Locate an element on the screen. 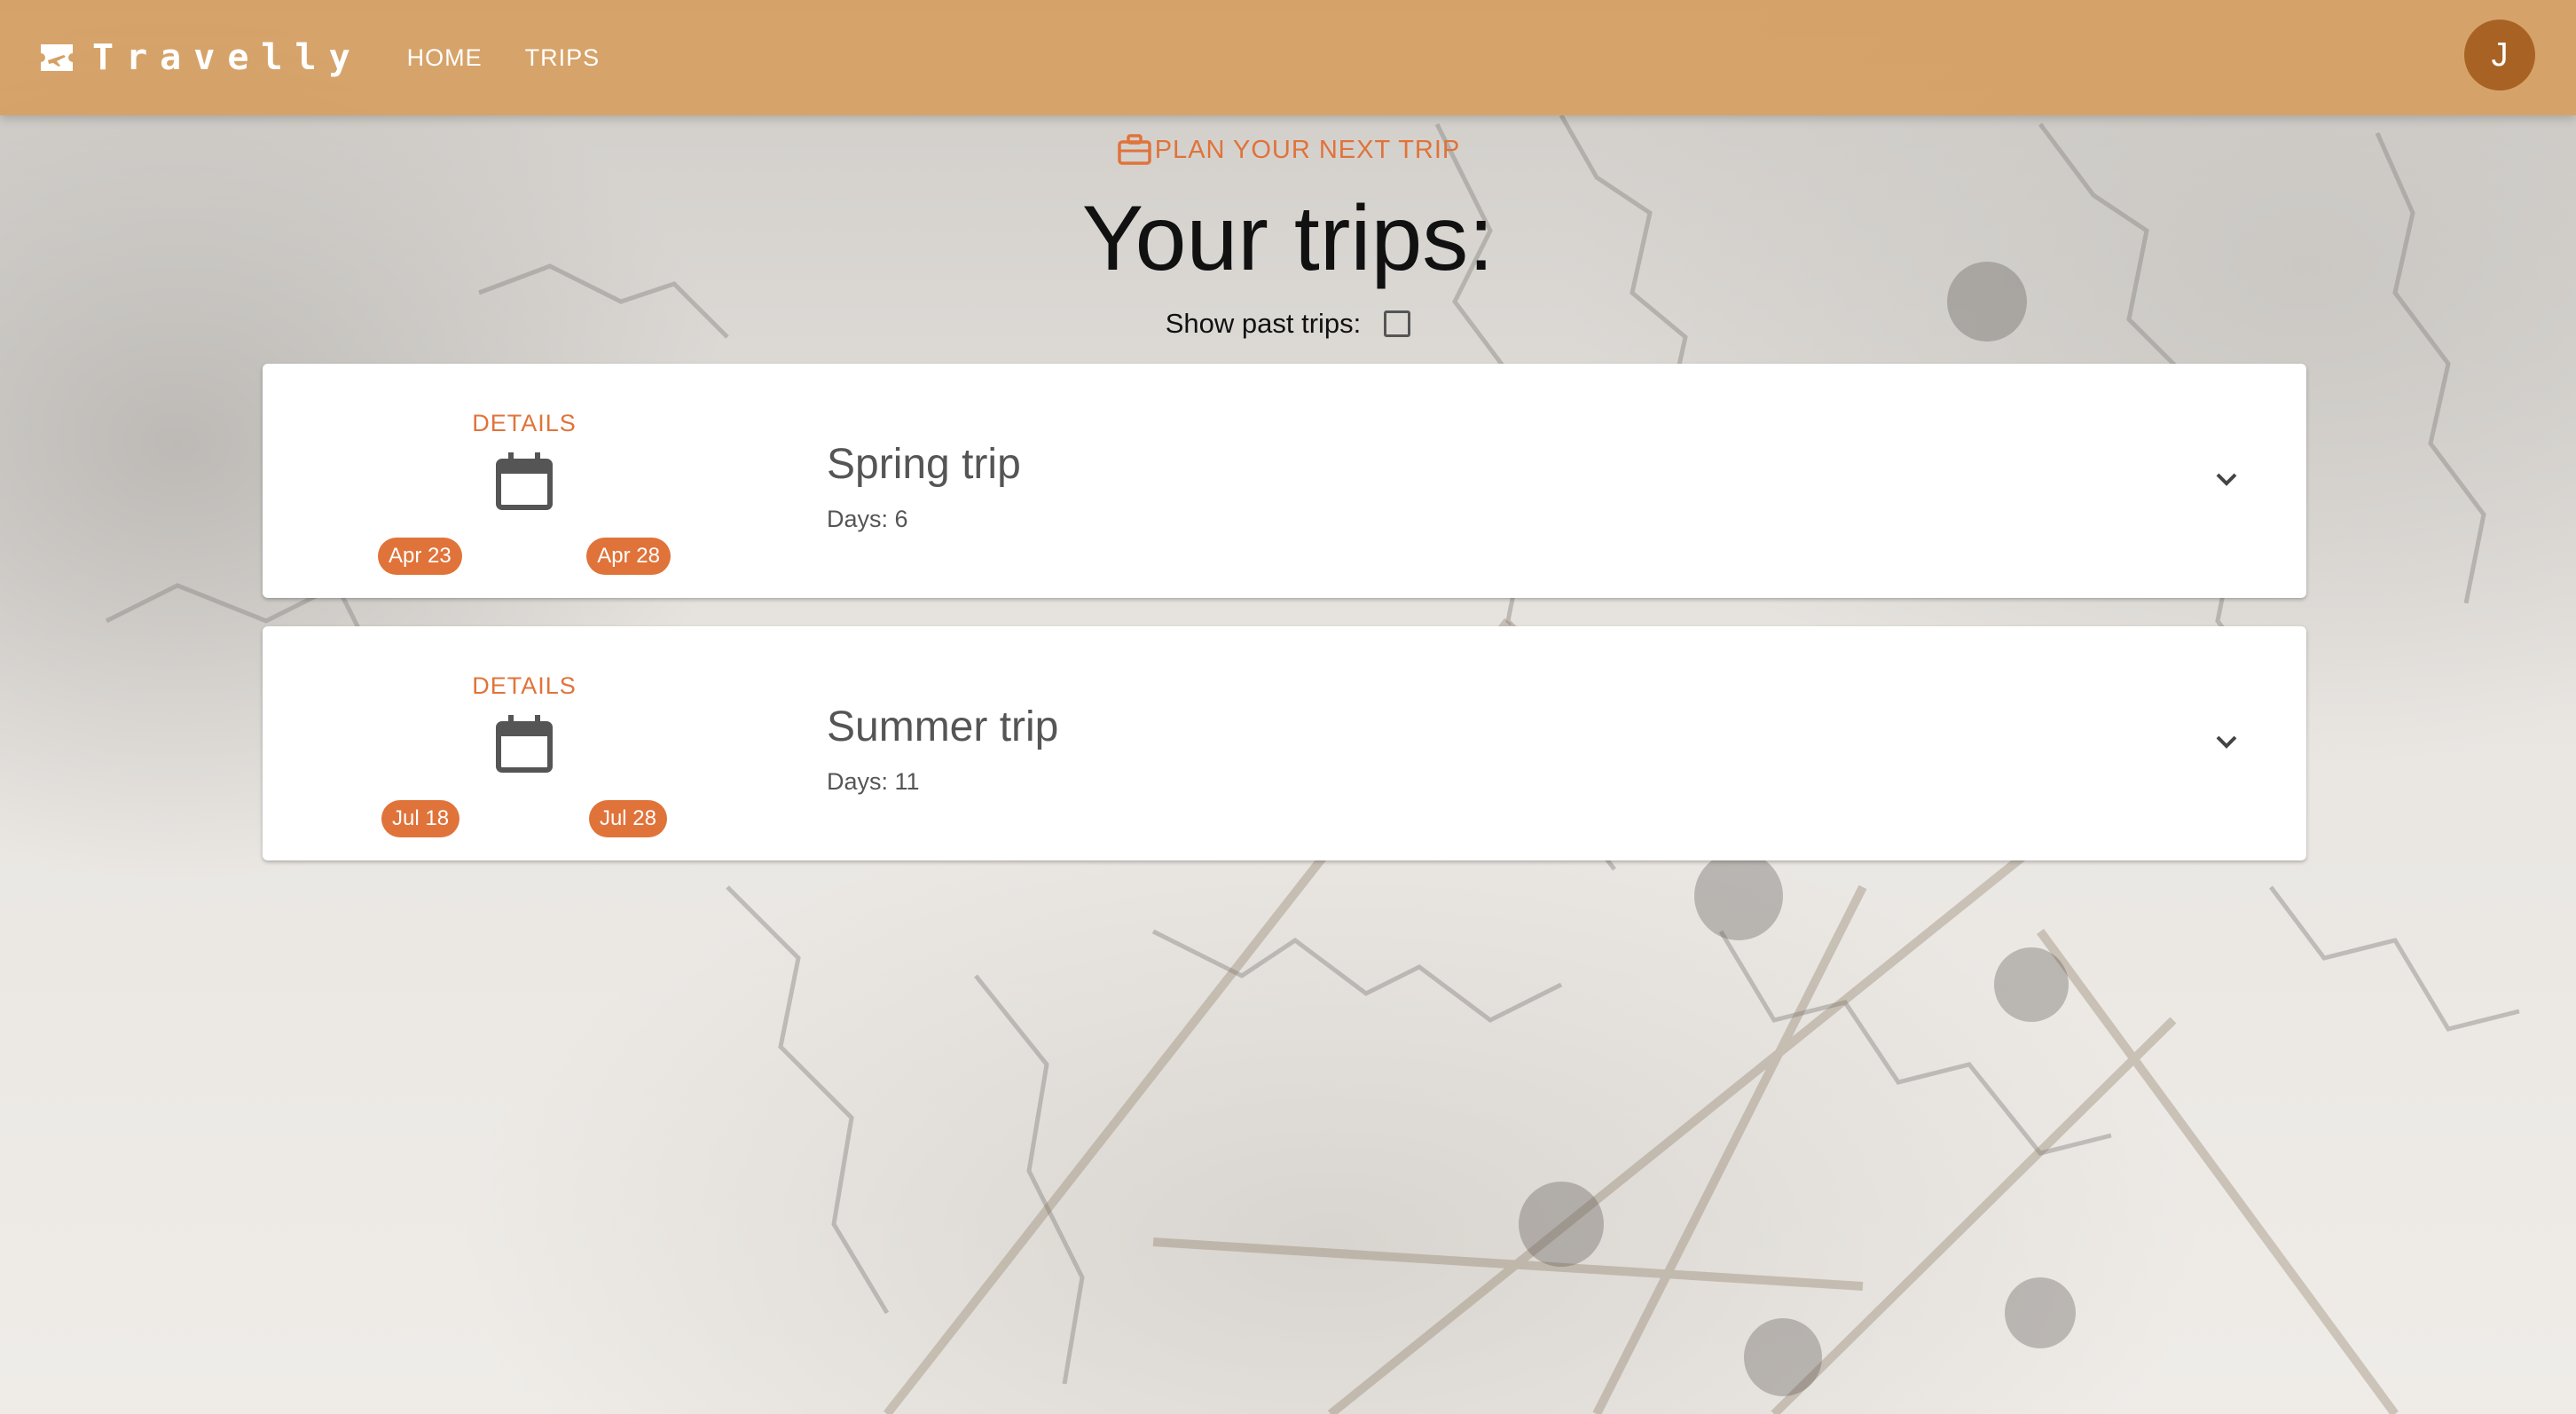 This screenshot has height=1414, width=2576. trip-end-date: Apr 28 is located at coordinates (628, 556).